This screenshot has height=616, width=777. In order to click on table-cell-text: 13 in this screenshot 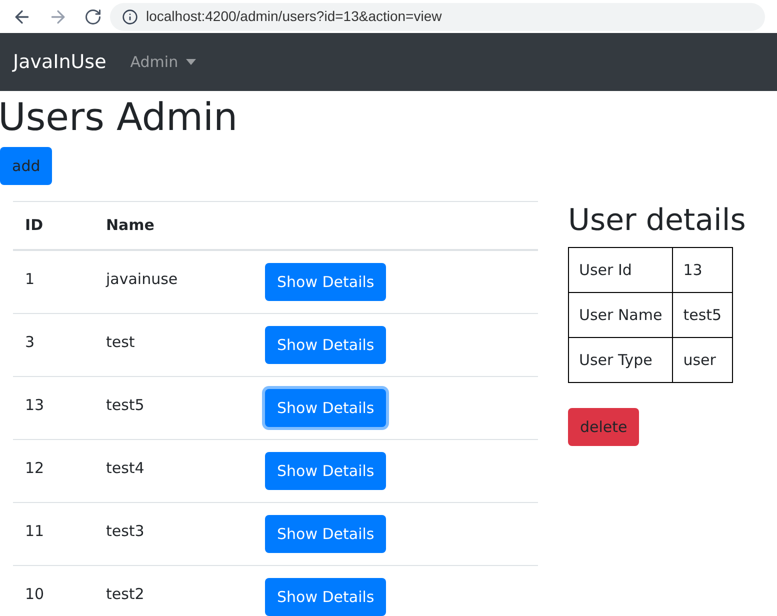, I will do `click(35, 405)`.